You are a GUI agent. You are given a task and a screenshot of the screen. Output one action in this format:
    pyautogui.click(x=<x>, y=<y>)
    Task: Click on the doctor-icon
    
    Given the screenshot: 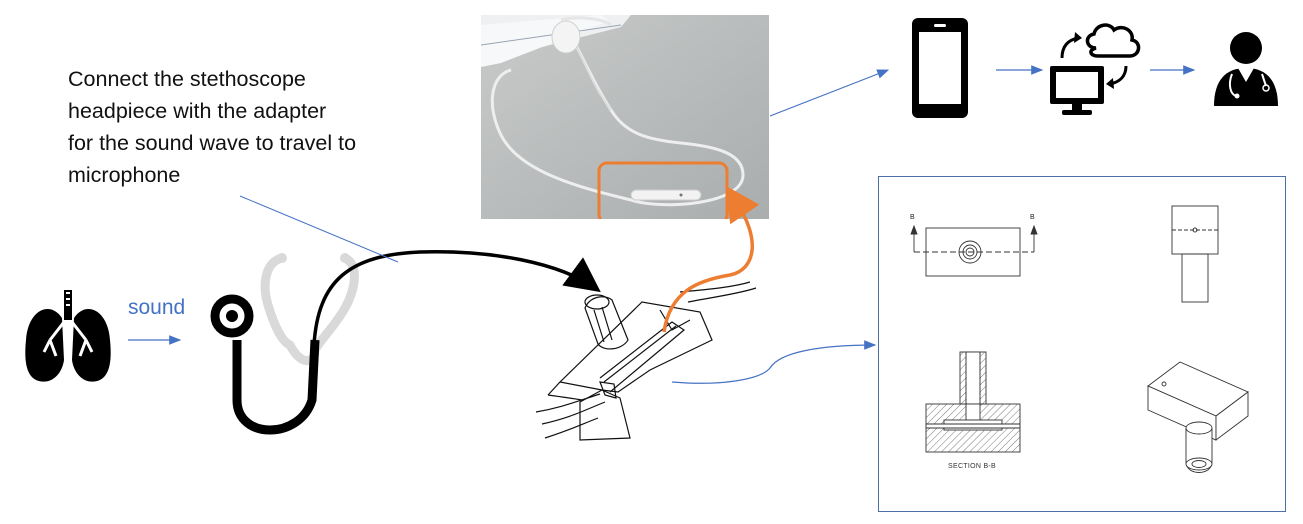 What is the action you would take?
    pyautogui.click(x=1246, y=69)
    